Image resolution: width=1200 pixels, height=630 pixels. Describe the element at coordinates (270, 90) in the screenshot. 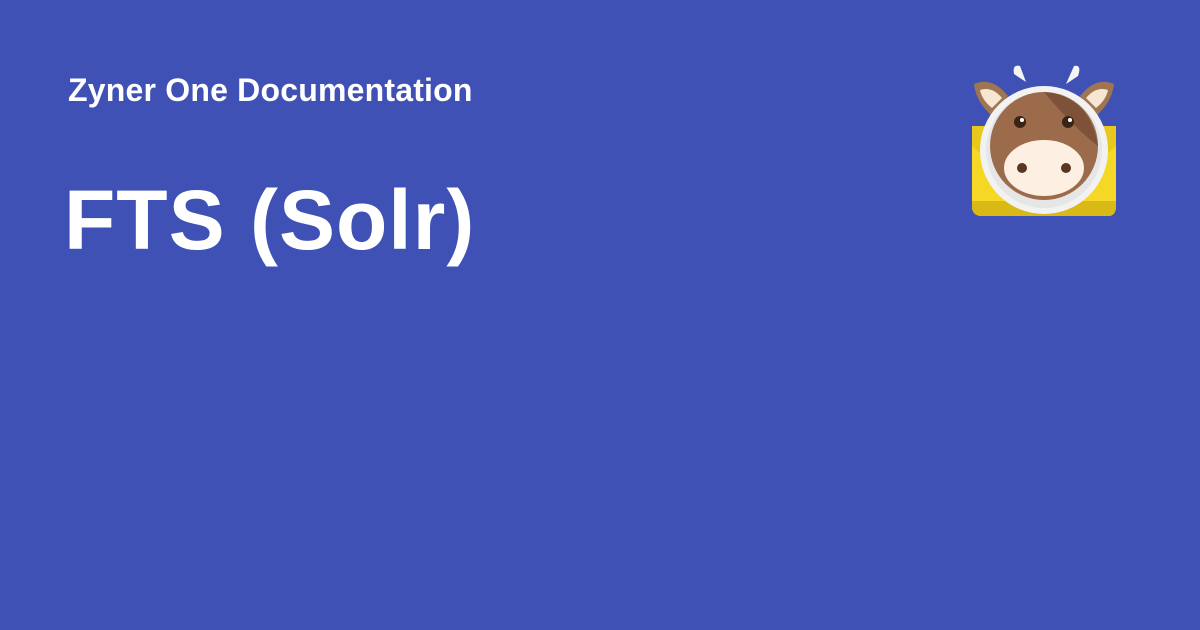

I see `site-name: Zyner One Documentation` at that location.